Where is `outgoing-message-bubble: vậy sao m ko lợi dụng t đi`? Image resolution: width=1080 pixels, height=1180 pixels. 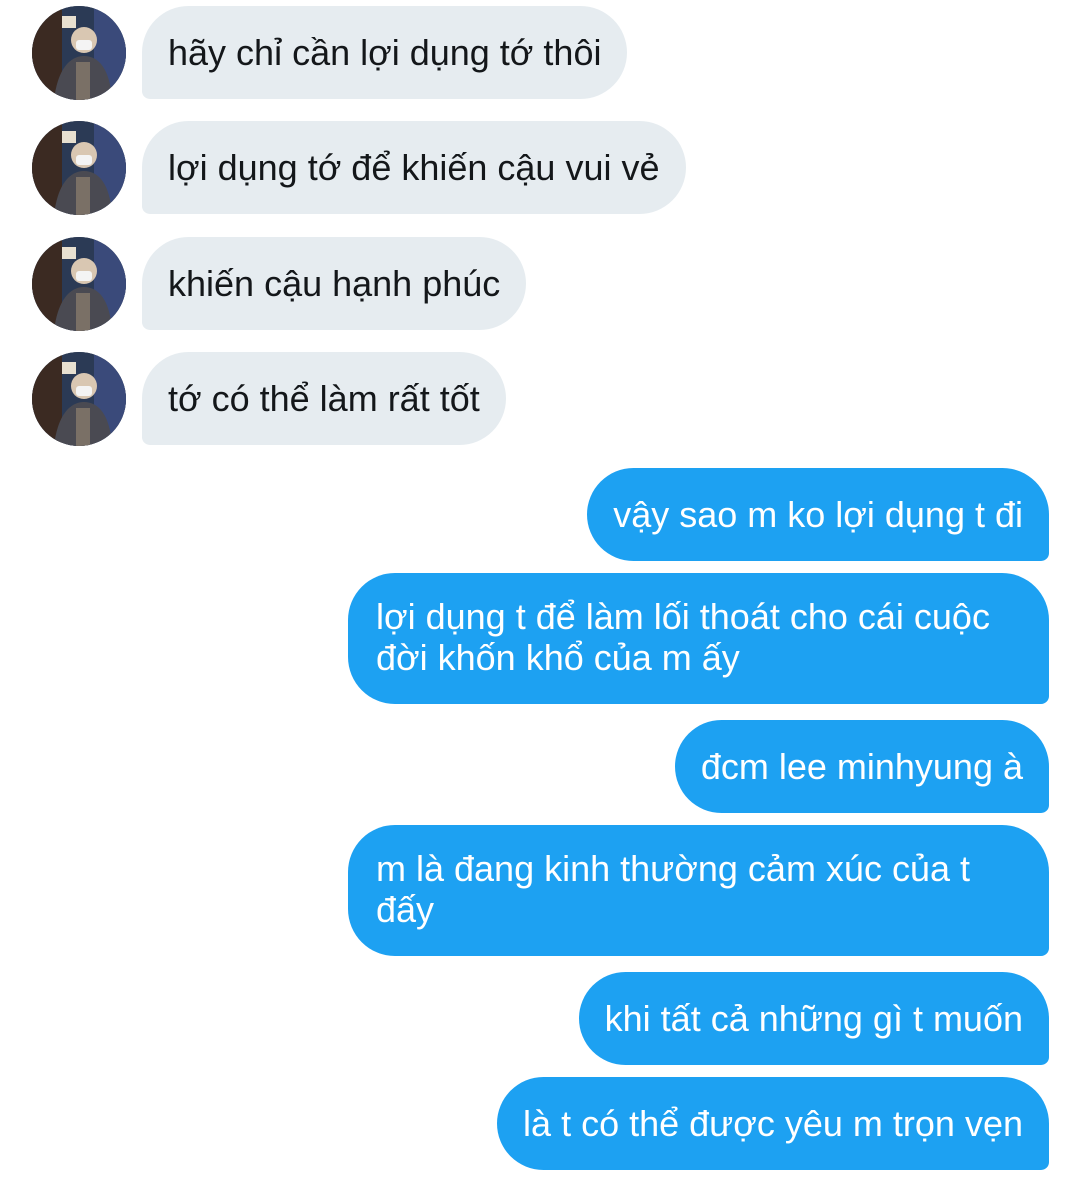
outgoing-message-bubble: vậy sao m ko lợi dụng t đi is located at coordinates (818, 514).